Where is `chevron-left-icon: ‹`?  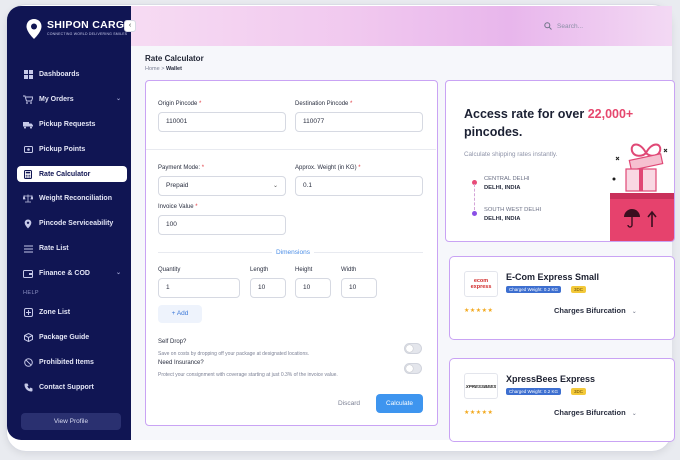
chevron-left-icon: ‹ is located at coordinates (130, 25).